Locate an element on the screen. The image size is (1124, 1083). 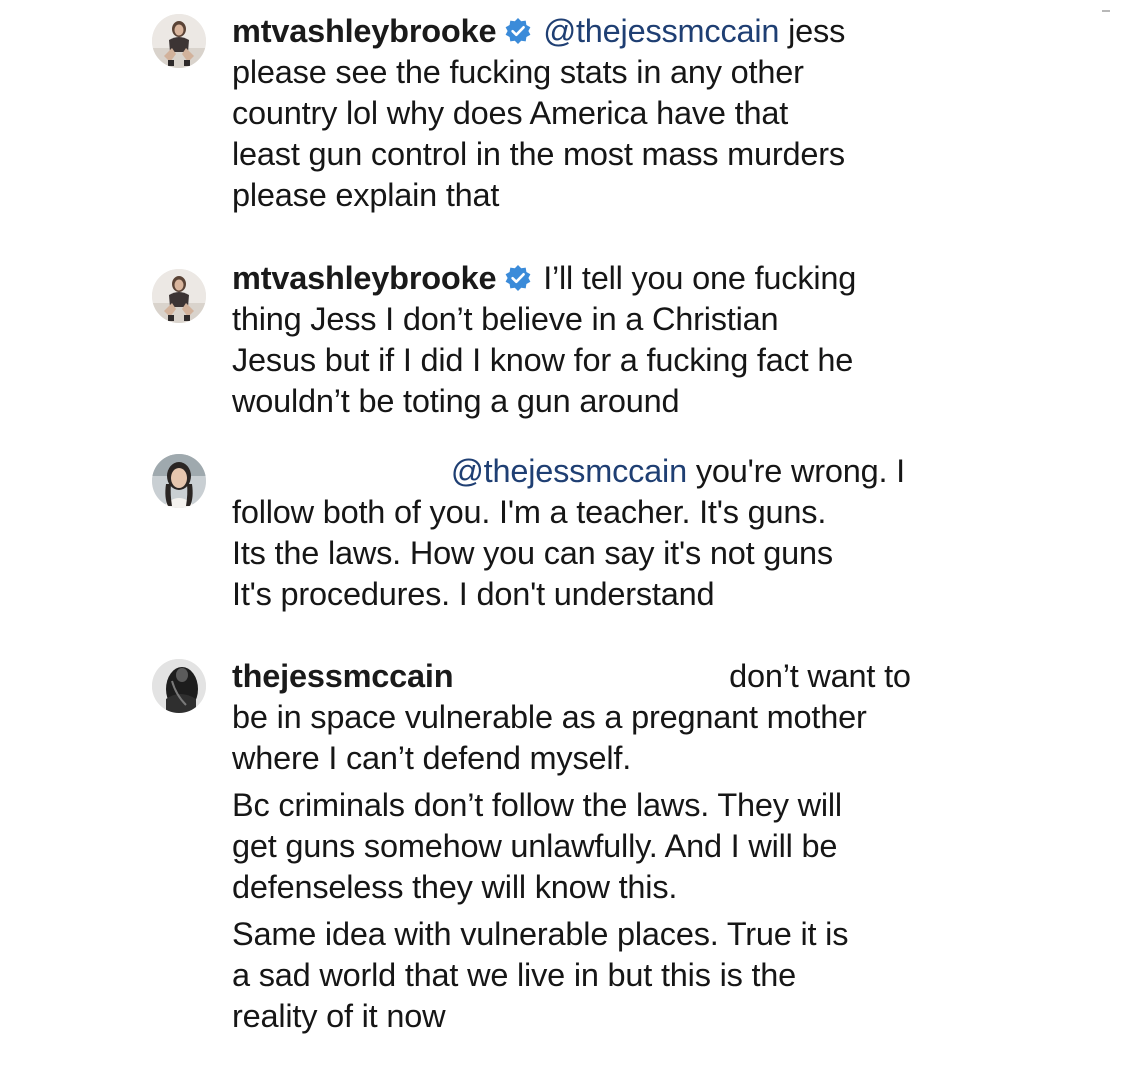
comment-text: country lol why does America have that is located at coordinates (510, 113).